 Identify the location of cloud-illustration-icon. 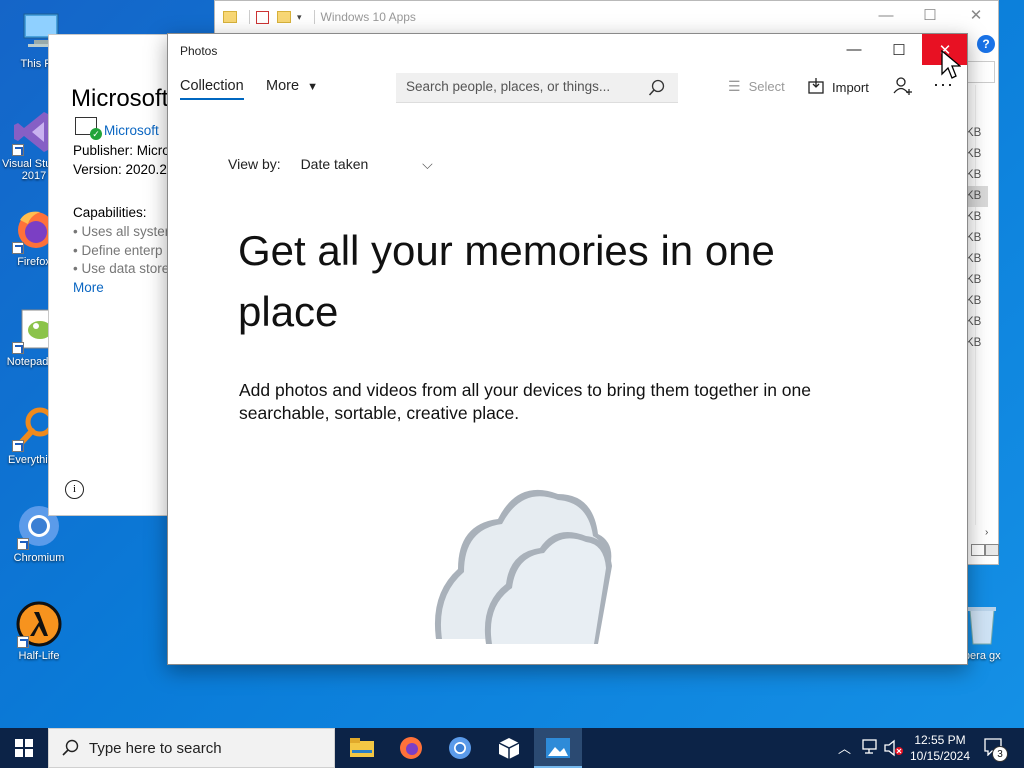
(523, 561).